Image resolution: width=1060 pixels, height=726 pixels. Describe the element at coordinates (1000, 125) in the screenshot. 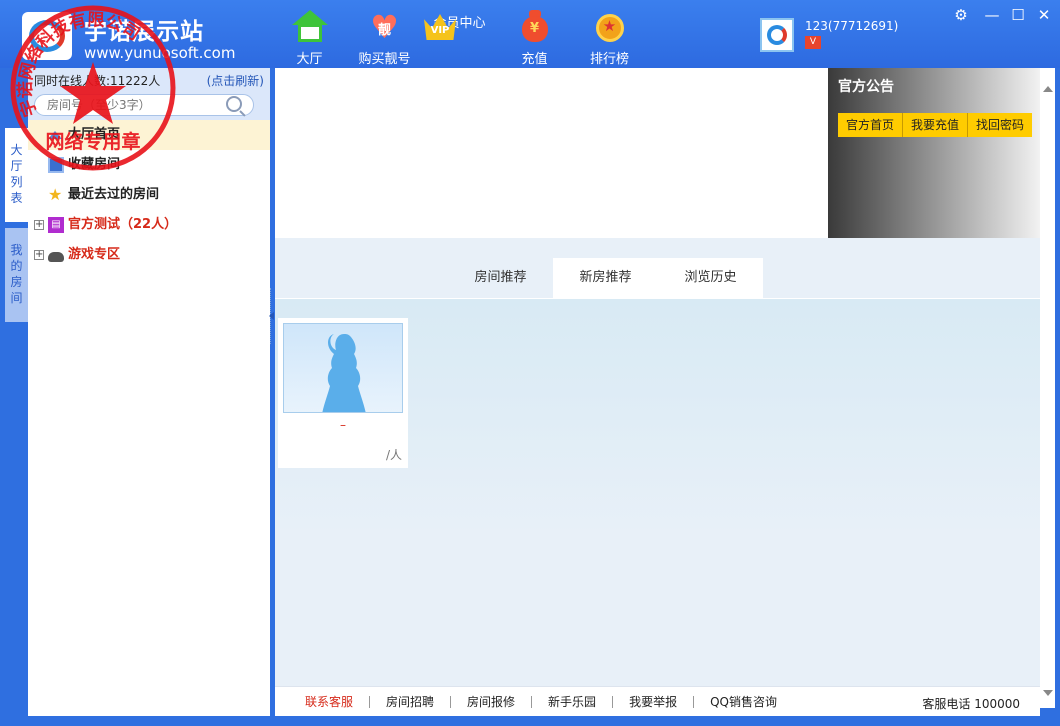

I see `recover-password-button: 找回密码` at that location.